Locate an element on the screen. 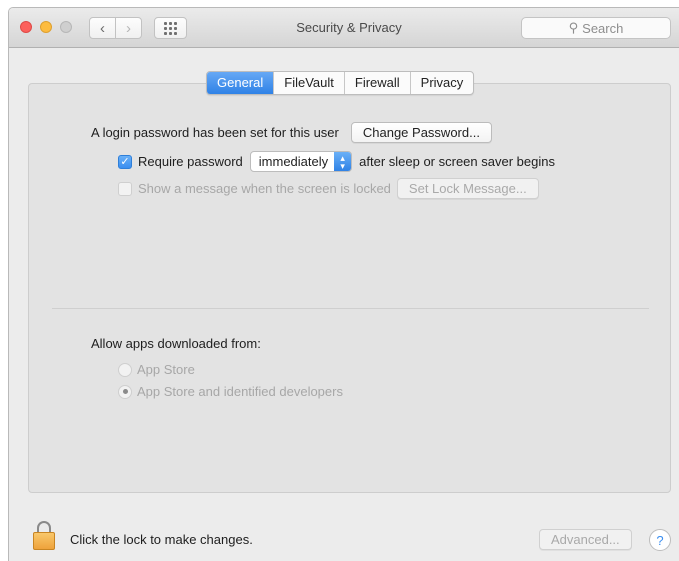 The height and width of the screenshot is (561, 679). allow-apps-heading-row: Allow apps downloaded from: is located at coordinates (176, 343).